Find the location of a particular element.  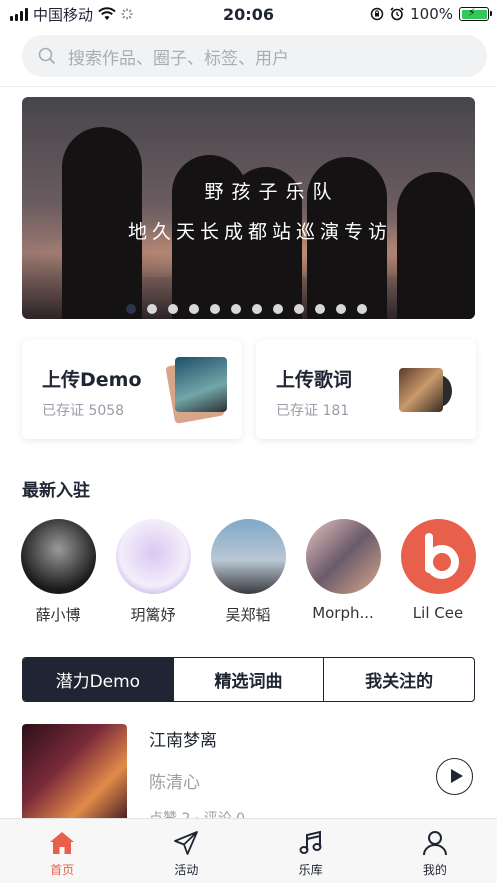

home-icon is located at coordinates (62, 843).